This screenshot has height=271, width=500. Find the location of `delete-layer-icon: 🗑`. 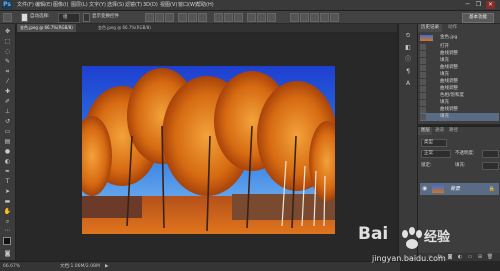

delete-layer-icon: 🗑 is located at coordinates (490, 257).